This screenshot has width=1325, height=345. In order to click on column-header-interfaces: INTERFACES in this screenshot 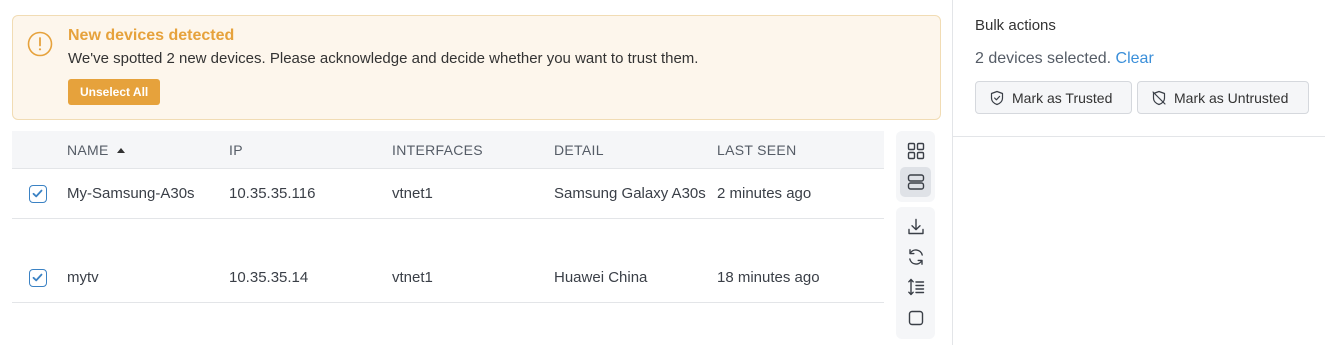, I will do `click(437, 150)`.